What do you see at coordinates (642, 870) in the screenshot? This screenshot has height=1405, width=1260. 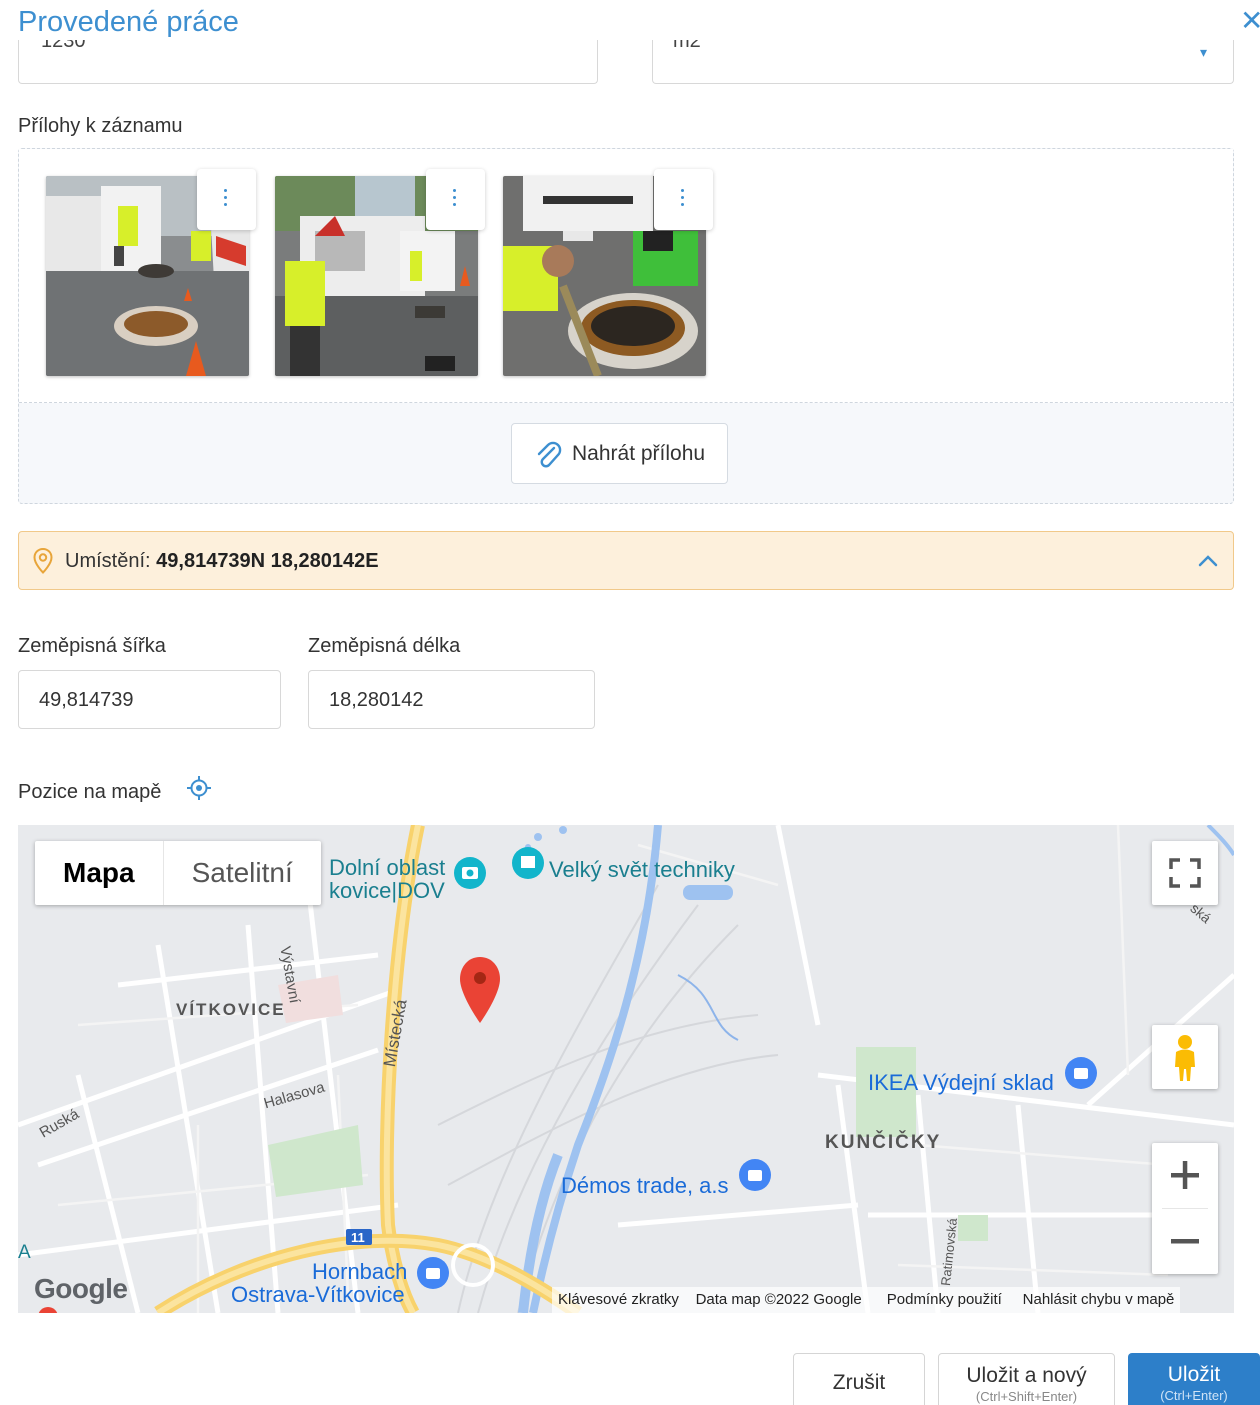 I see `poi-label: Velký svět techniky` at bounding box center [642, 870].